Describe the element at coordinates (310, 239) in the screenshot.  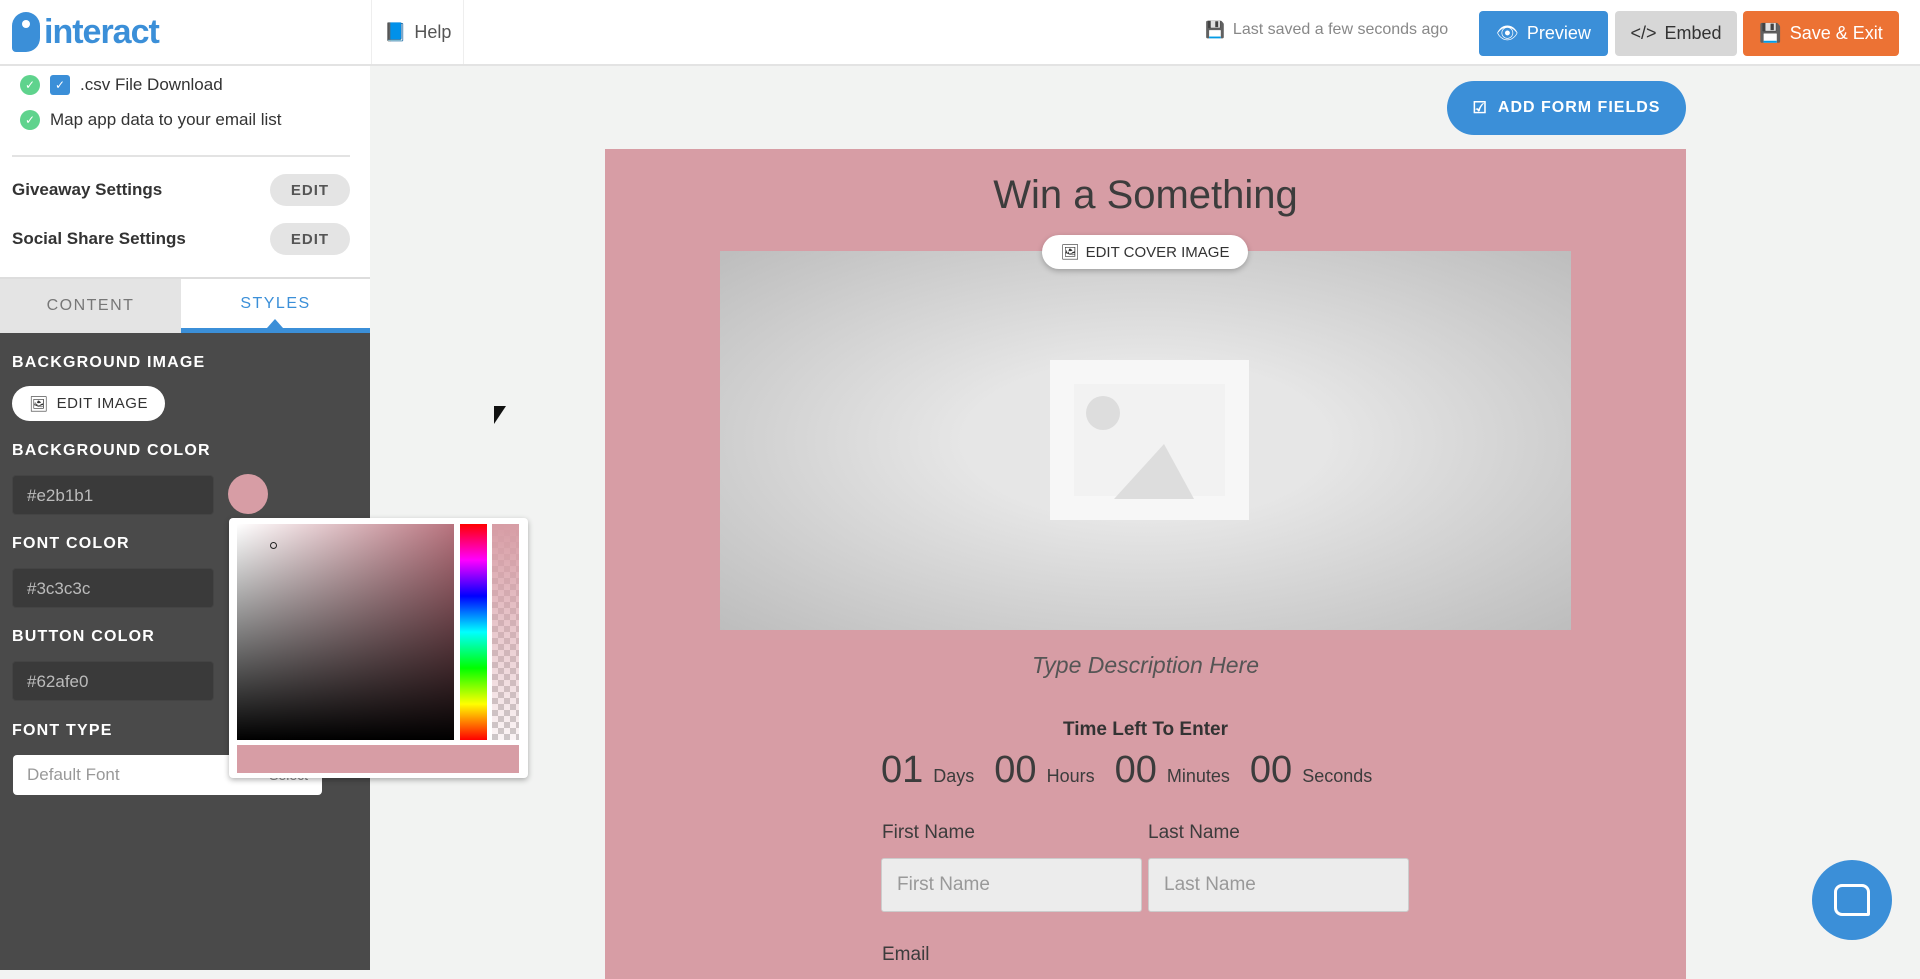
I see `social-edit-button: EDIT` at that location.